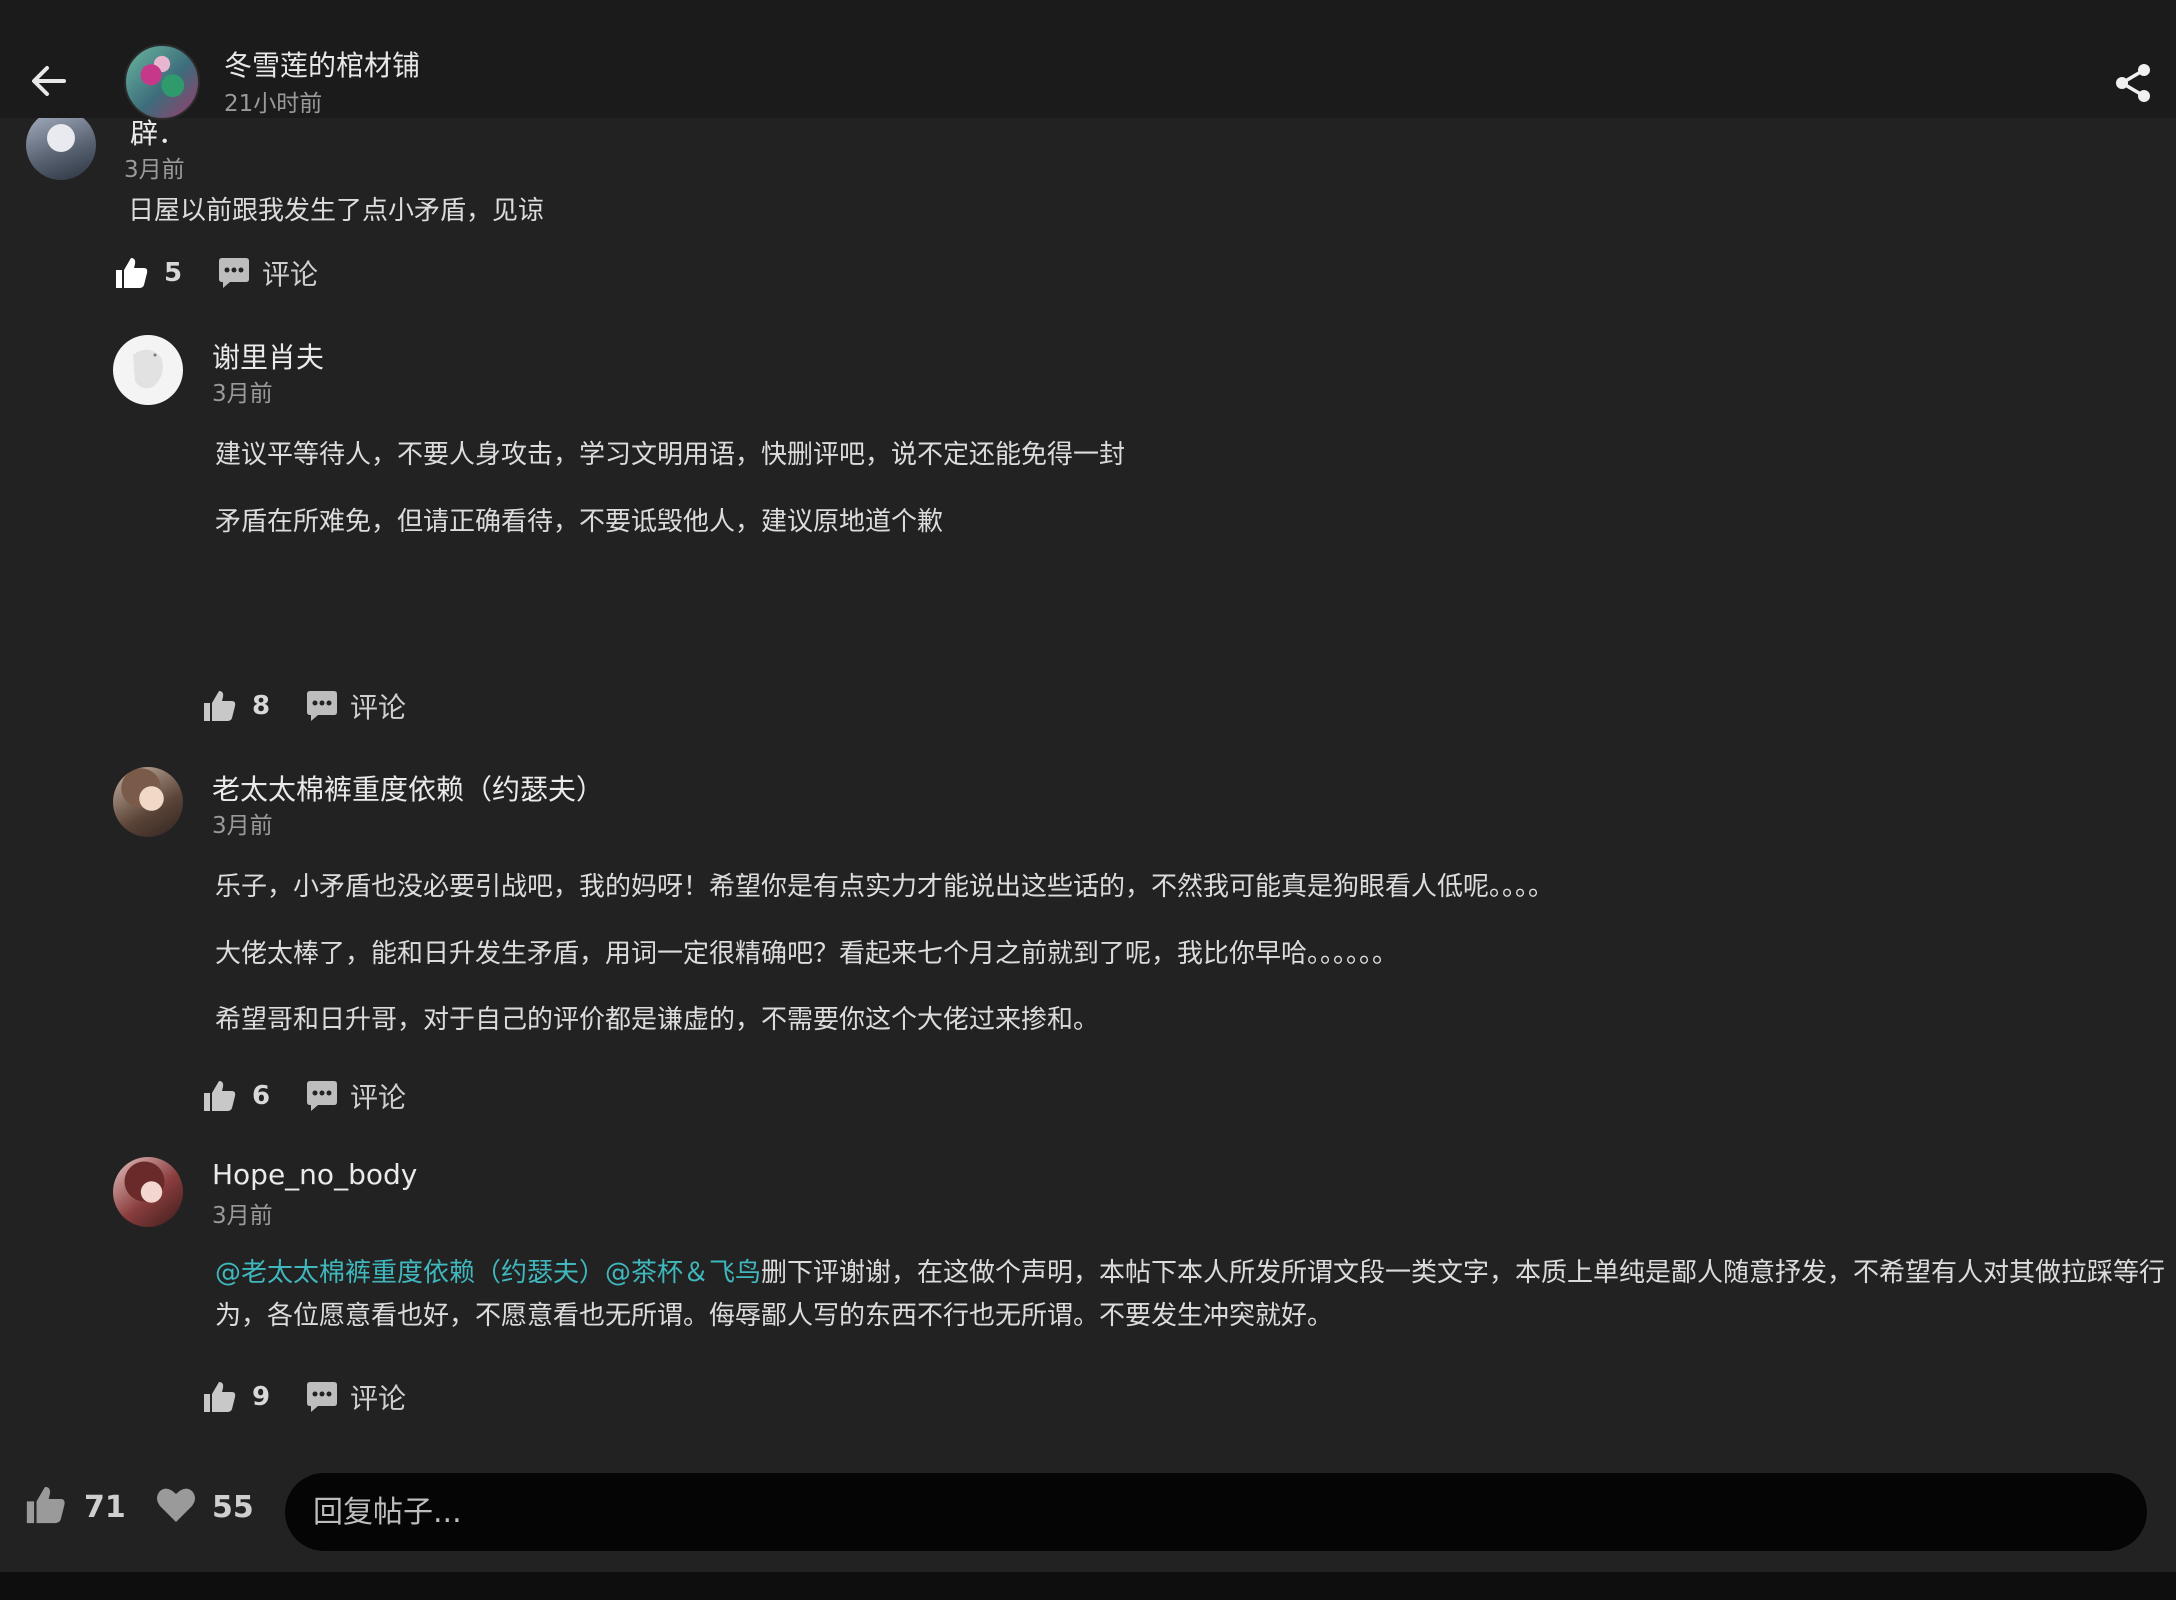 The height and width of the screenshot is (1600, 2176). Describe the element at coordinates (233, 1507) in the screenshot. I see `favorite-count: 55` at that location.